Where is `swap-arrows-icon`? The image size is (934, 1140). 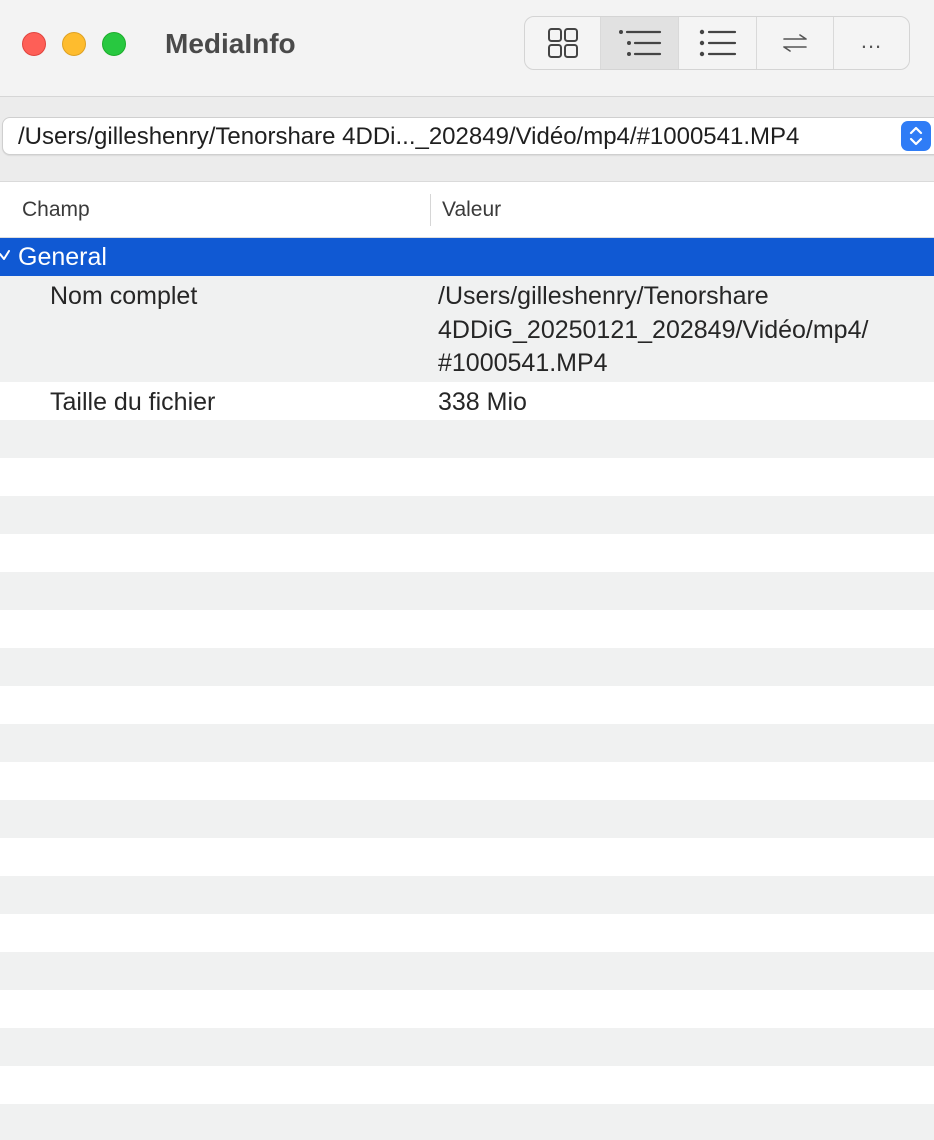 swap-arrows-icon is located at coordinates (795, 43).